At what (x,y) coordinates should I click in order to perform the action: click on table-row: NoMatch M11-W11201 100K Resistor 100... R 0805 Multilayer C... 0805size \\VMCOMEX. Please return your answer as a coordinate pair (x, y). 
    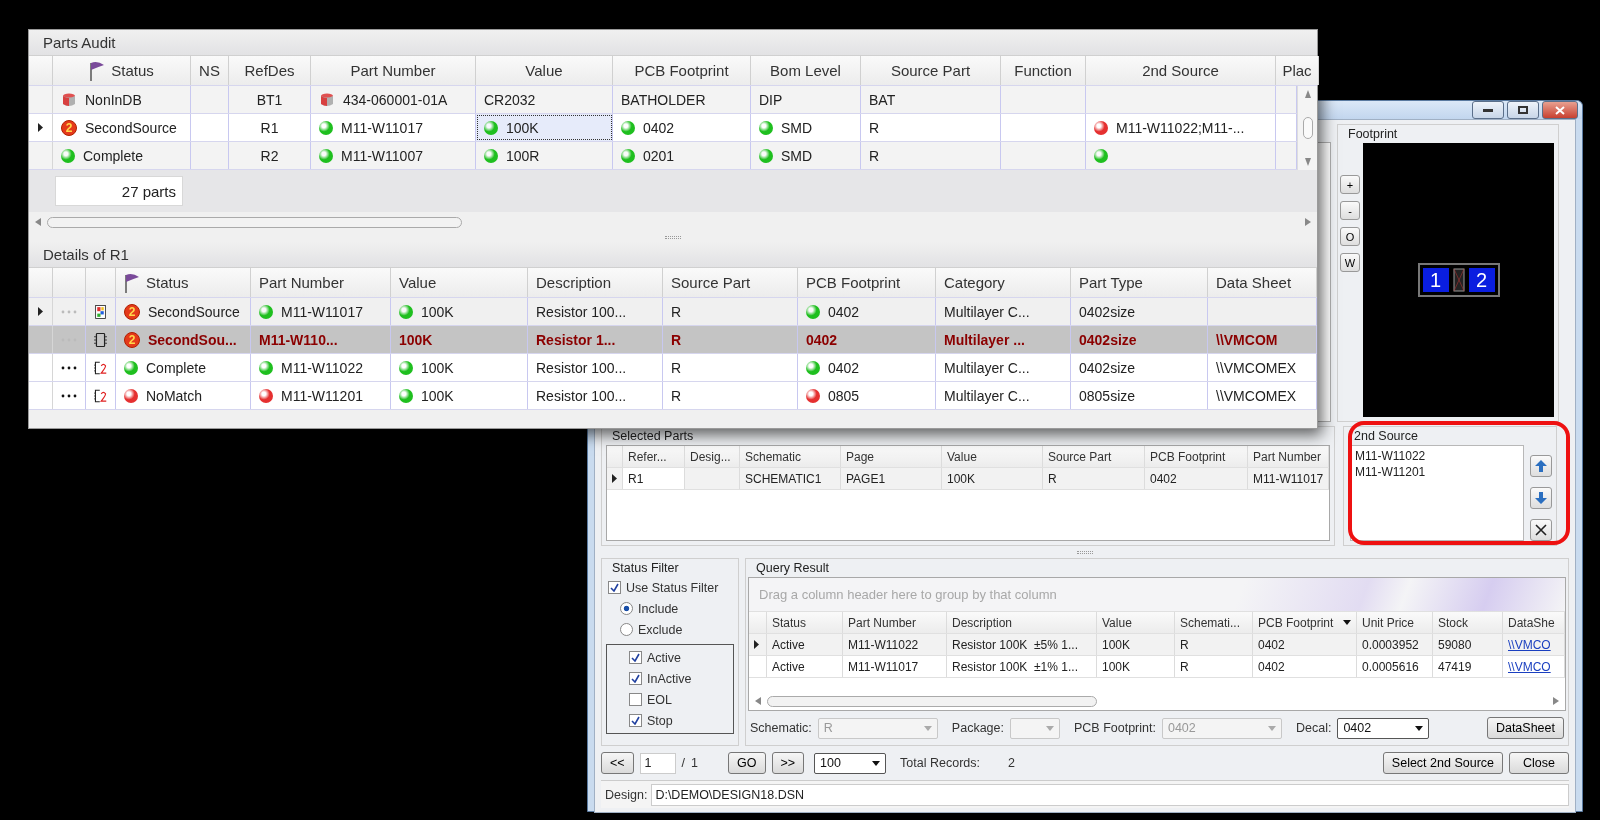
    Looking at the image, I should click on (673, 396).